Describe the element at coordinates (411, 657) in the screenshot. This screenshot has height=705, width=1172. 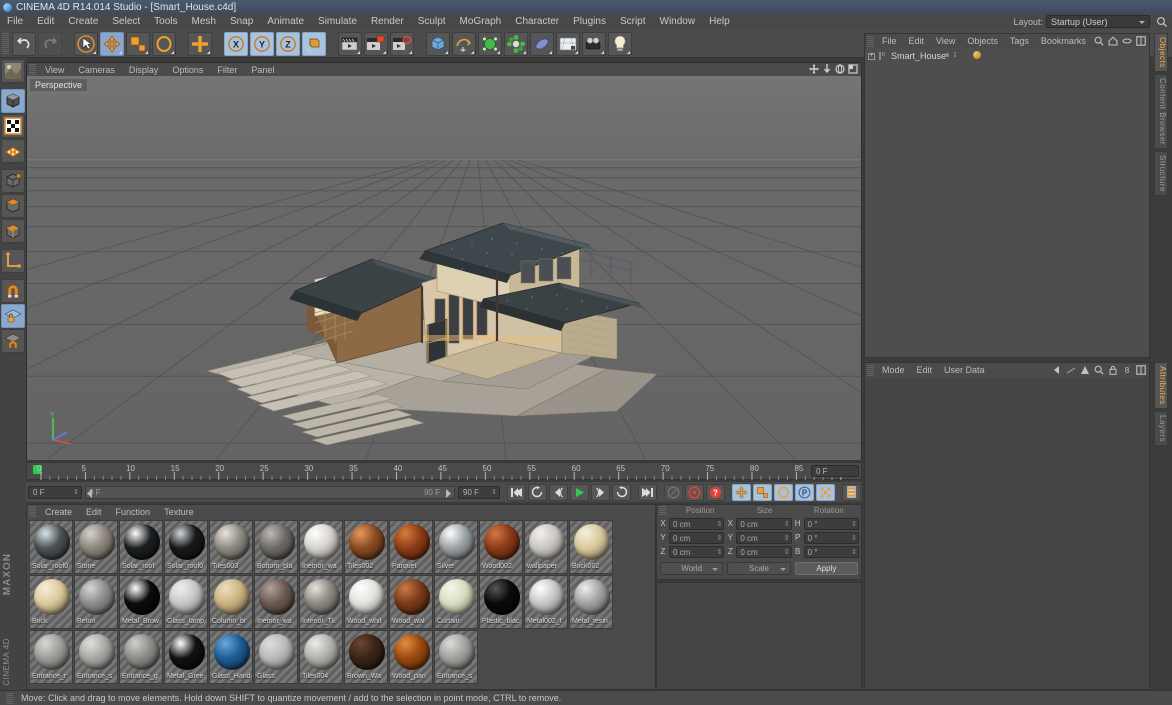
I see `material-swatch: Wood_pan` at that location.